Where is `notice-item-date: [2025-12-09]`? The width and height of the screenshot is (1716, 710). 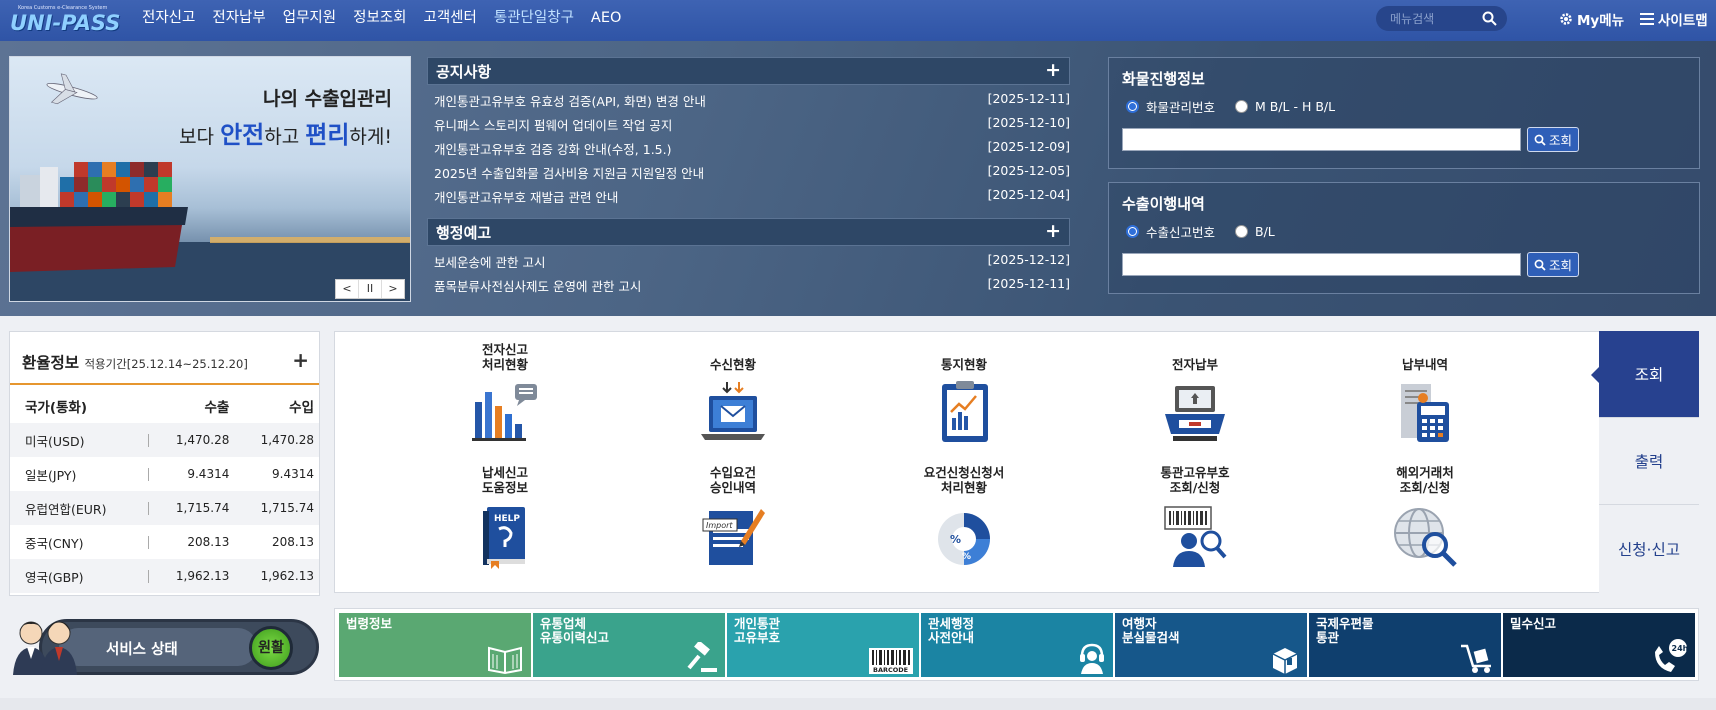 notice-item-date: [2025-12-09] is located at coordinates (1028, 146).